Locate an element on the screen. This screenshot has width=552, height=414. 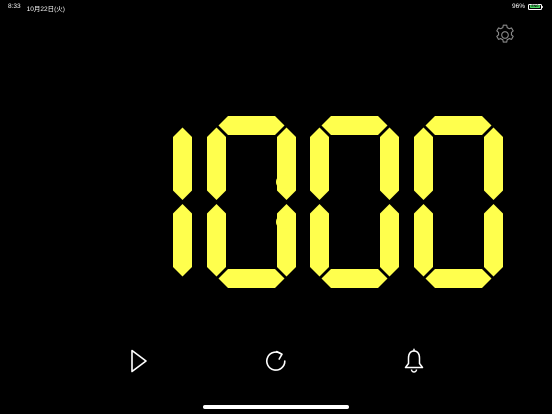
clock-digit-minutes-tens is located at coordinates (354, 202).